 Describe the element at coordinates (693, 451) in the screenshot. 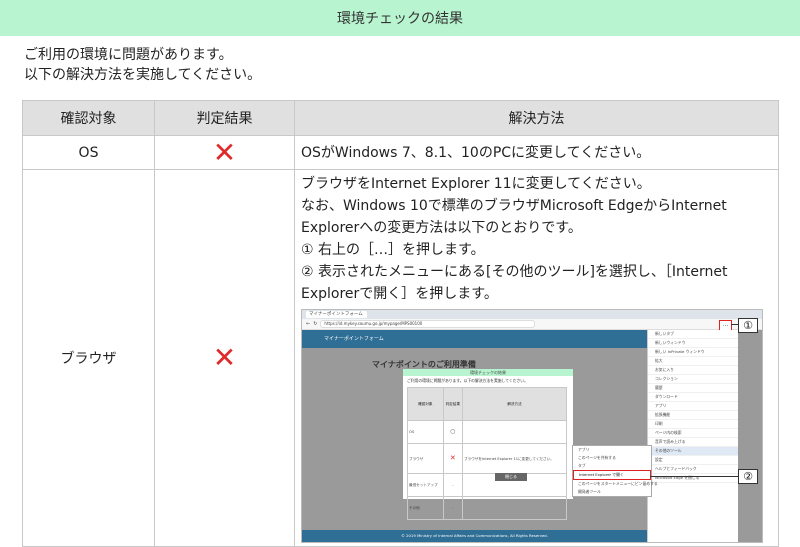

I see `menu-item-more-tools: その他のツール` at that location.